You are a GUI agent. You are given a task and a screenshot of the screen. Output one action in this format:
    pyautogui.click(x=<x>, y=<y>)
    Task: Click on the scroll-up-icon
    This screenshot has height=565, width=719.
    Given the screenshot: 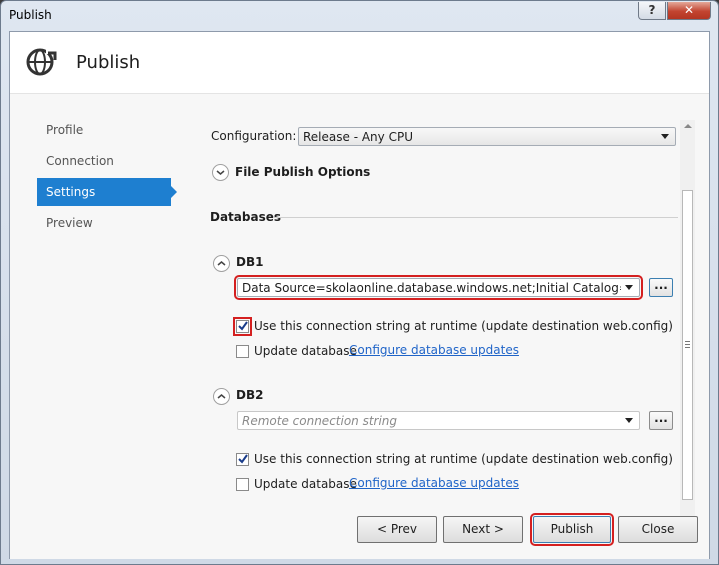 What is the action you would take?
    pyautogui.click(x=688, y=126)
    